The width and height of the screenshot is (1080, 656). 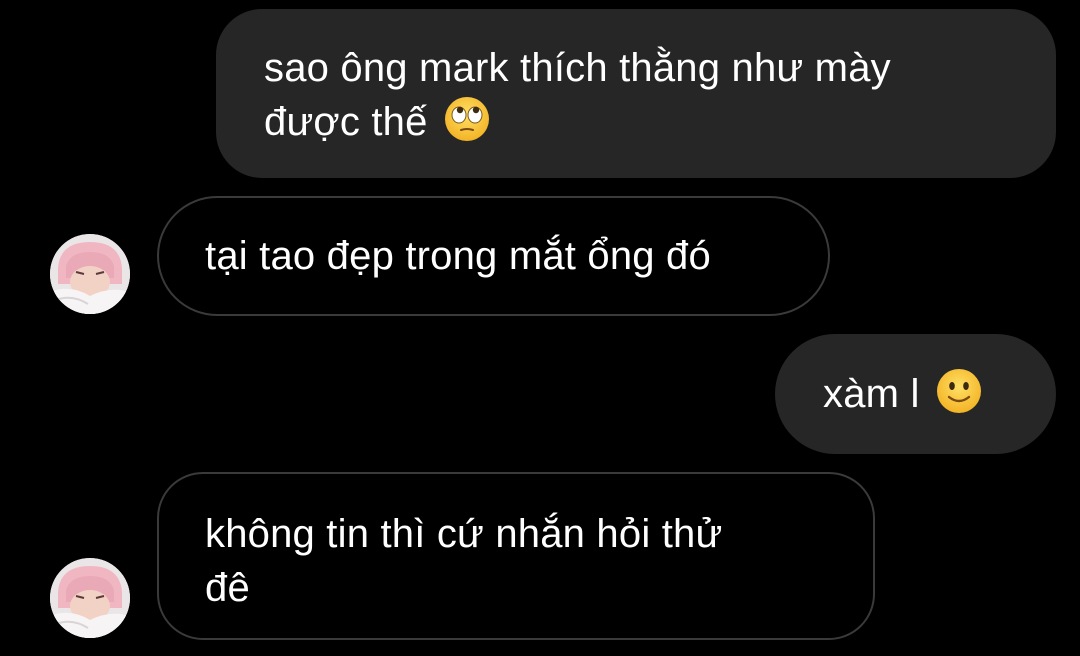 I want to click on received-message-bubble: tại tao đẹp trong mắt ổng đó, so click(x=493, y=256).